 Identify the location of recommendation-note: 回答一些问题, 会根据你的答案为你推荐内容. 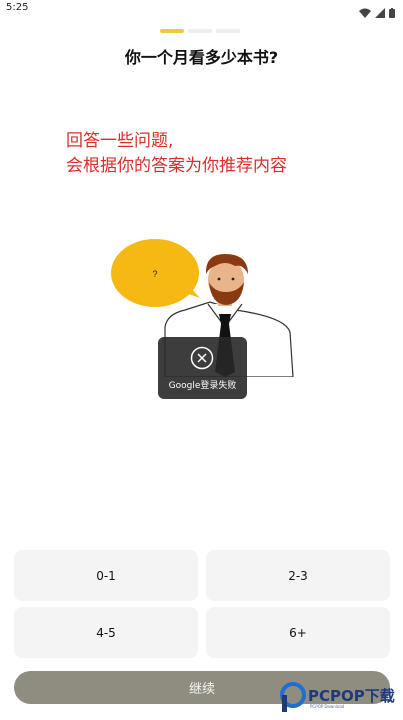
(176, 154).